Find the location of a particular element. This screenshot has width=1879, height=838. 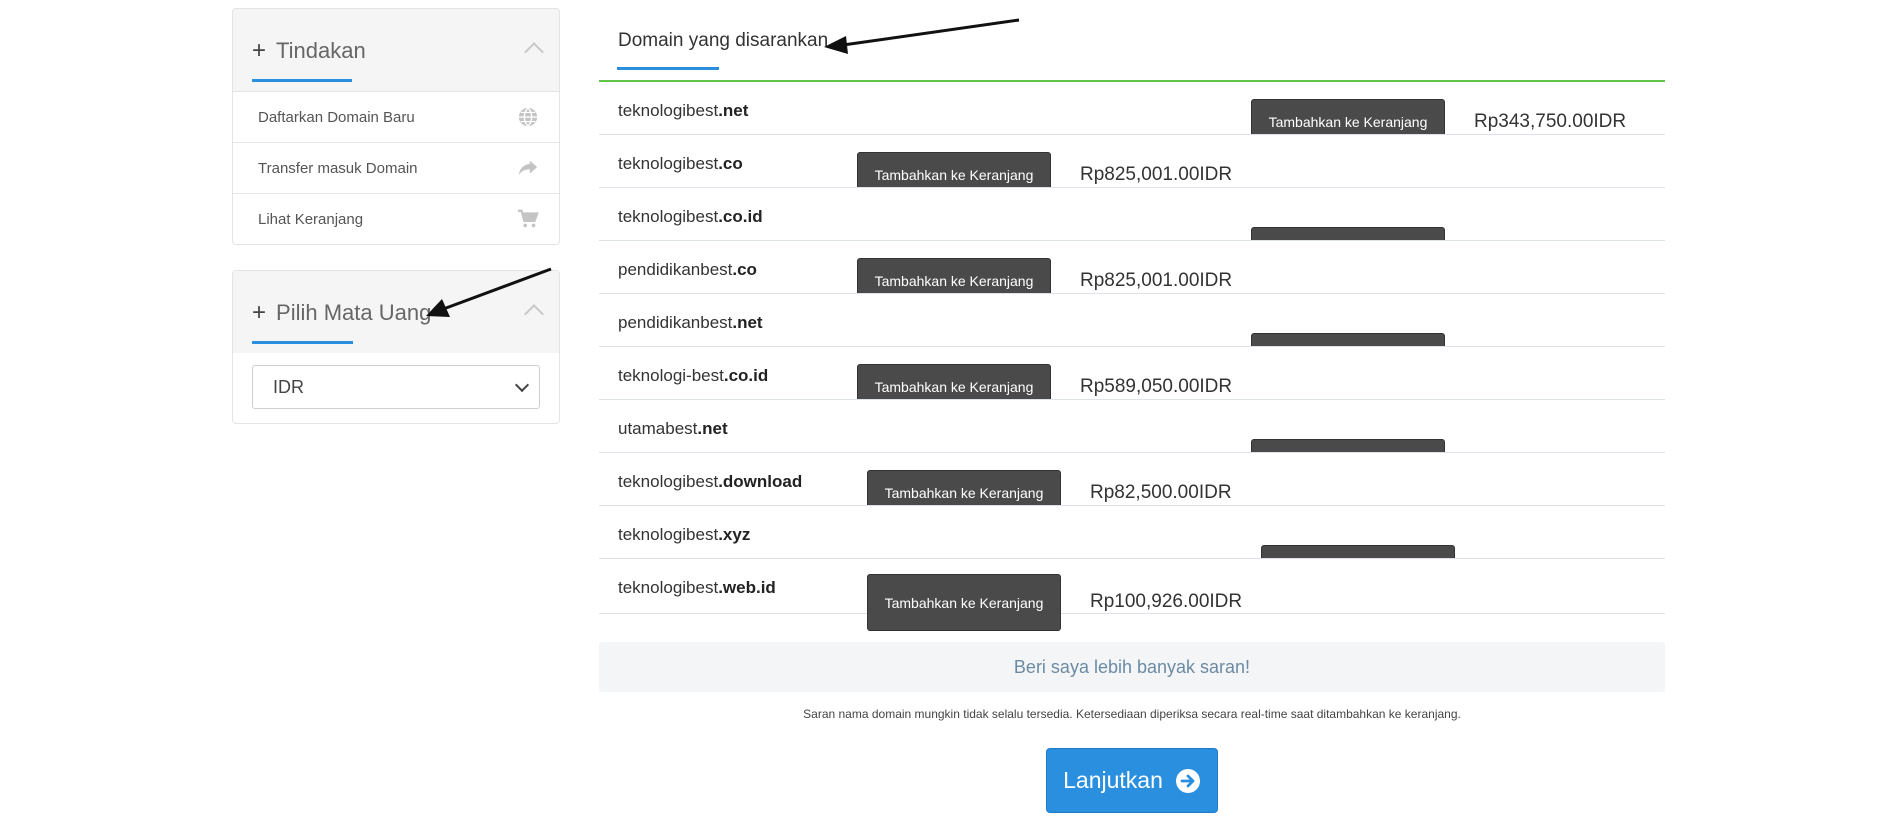

sidebar-item-label: Transfer masuk Domain is located at coordinates (338, 168).